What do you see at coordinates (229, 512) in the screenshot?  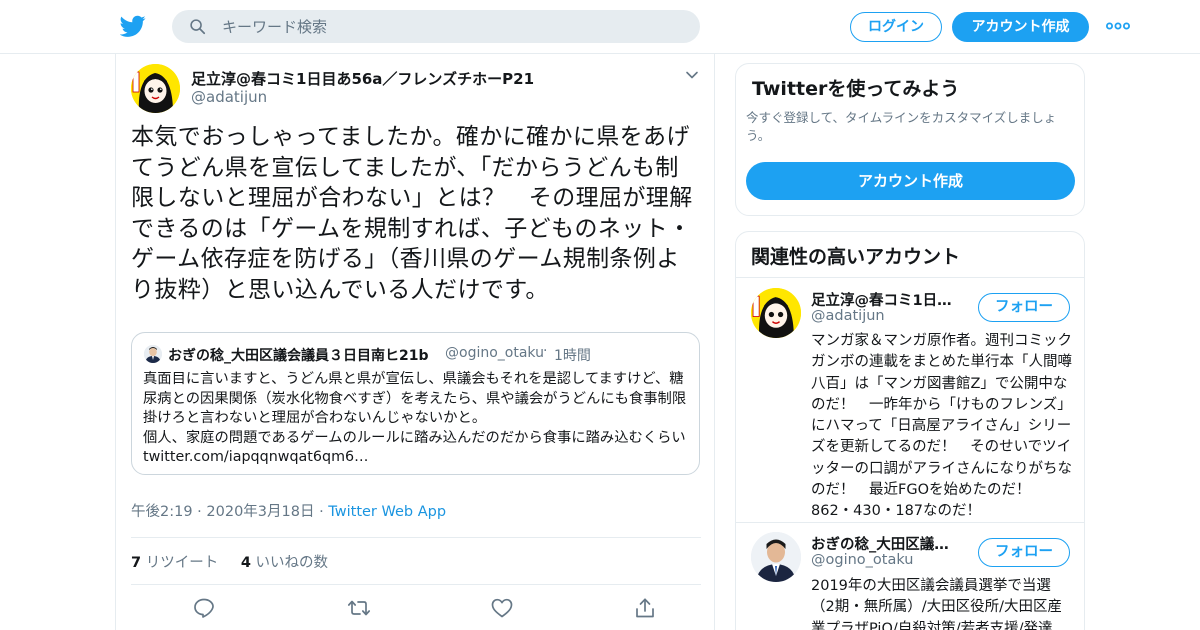 I see `tweet-timestamp: 午後2:19 · 2020年3月18日 ·` at bounding box center [229, 512].